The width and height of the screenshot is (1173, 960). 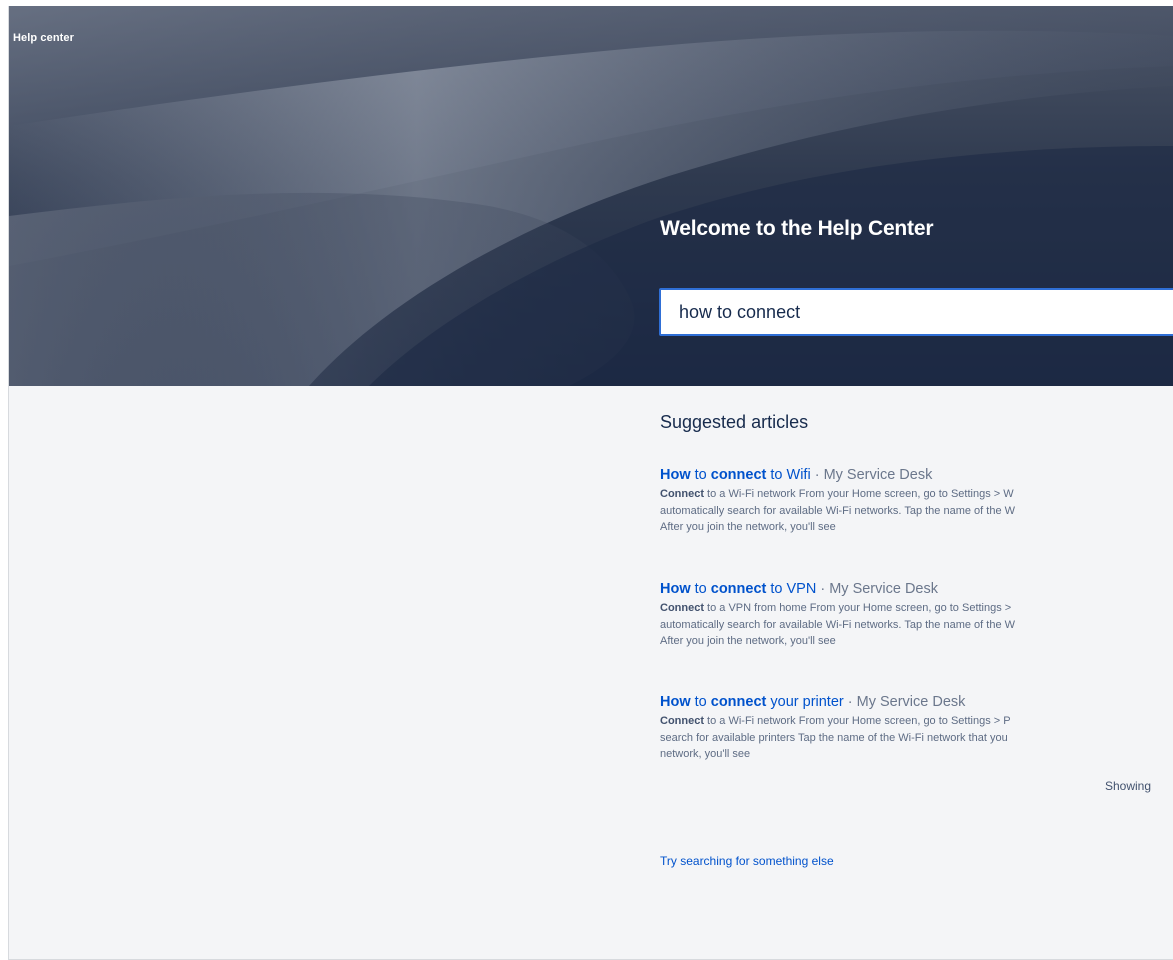 What do you see at coordinates (788, 475) in the screenshot?
I see `title-text: to Wifi` at bounding box center [788, 475].